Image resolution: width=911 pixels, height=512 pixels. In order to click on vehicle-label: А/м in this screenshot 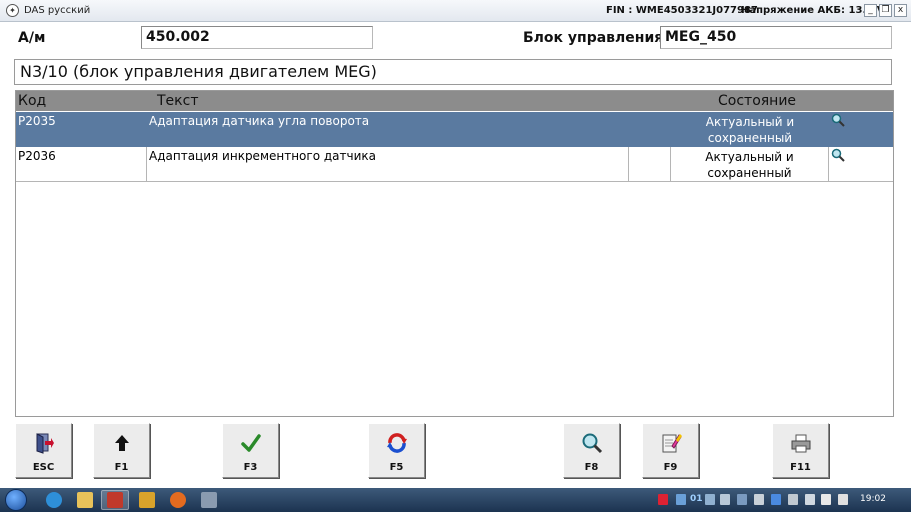, I will do `click(32, 38)`.